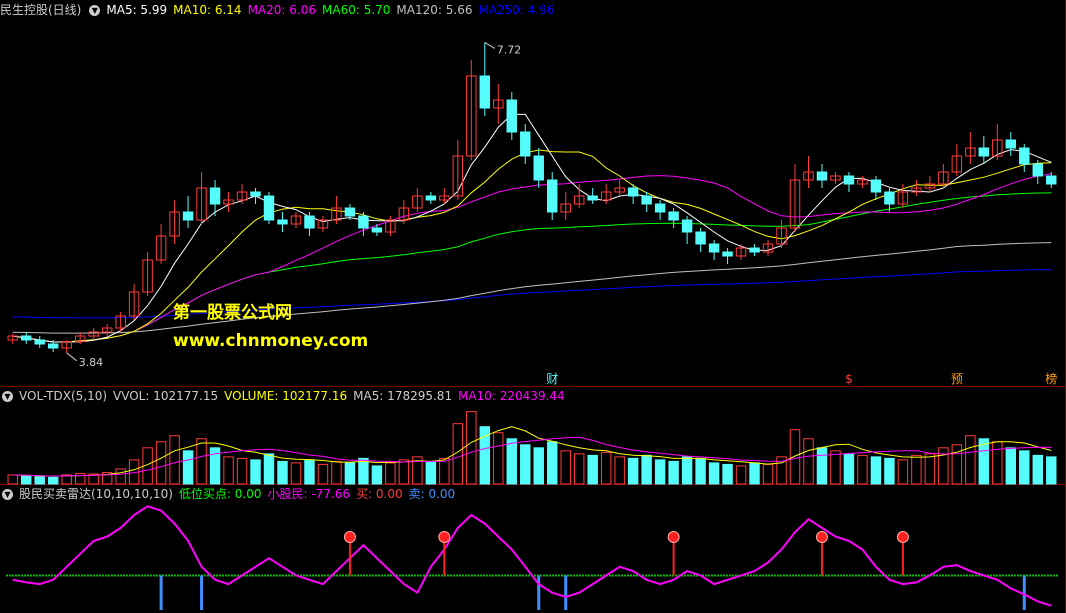 Image resolution: width=1066 pixels, height=613 pixels. I want to click on event-marker-1: $, so click(849, 379).